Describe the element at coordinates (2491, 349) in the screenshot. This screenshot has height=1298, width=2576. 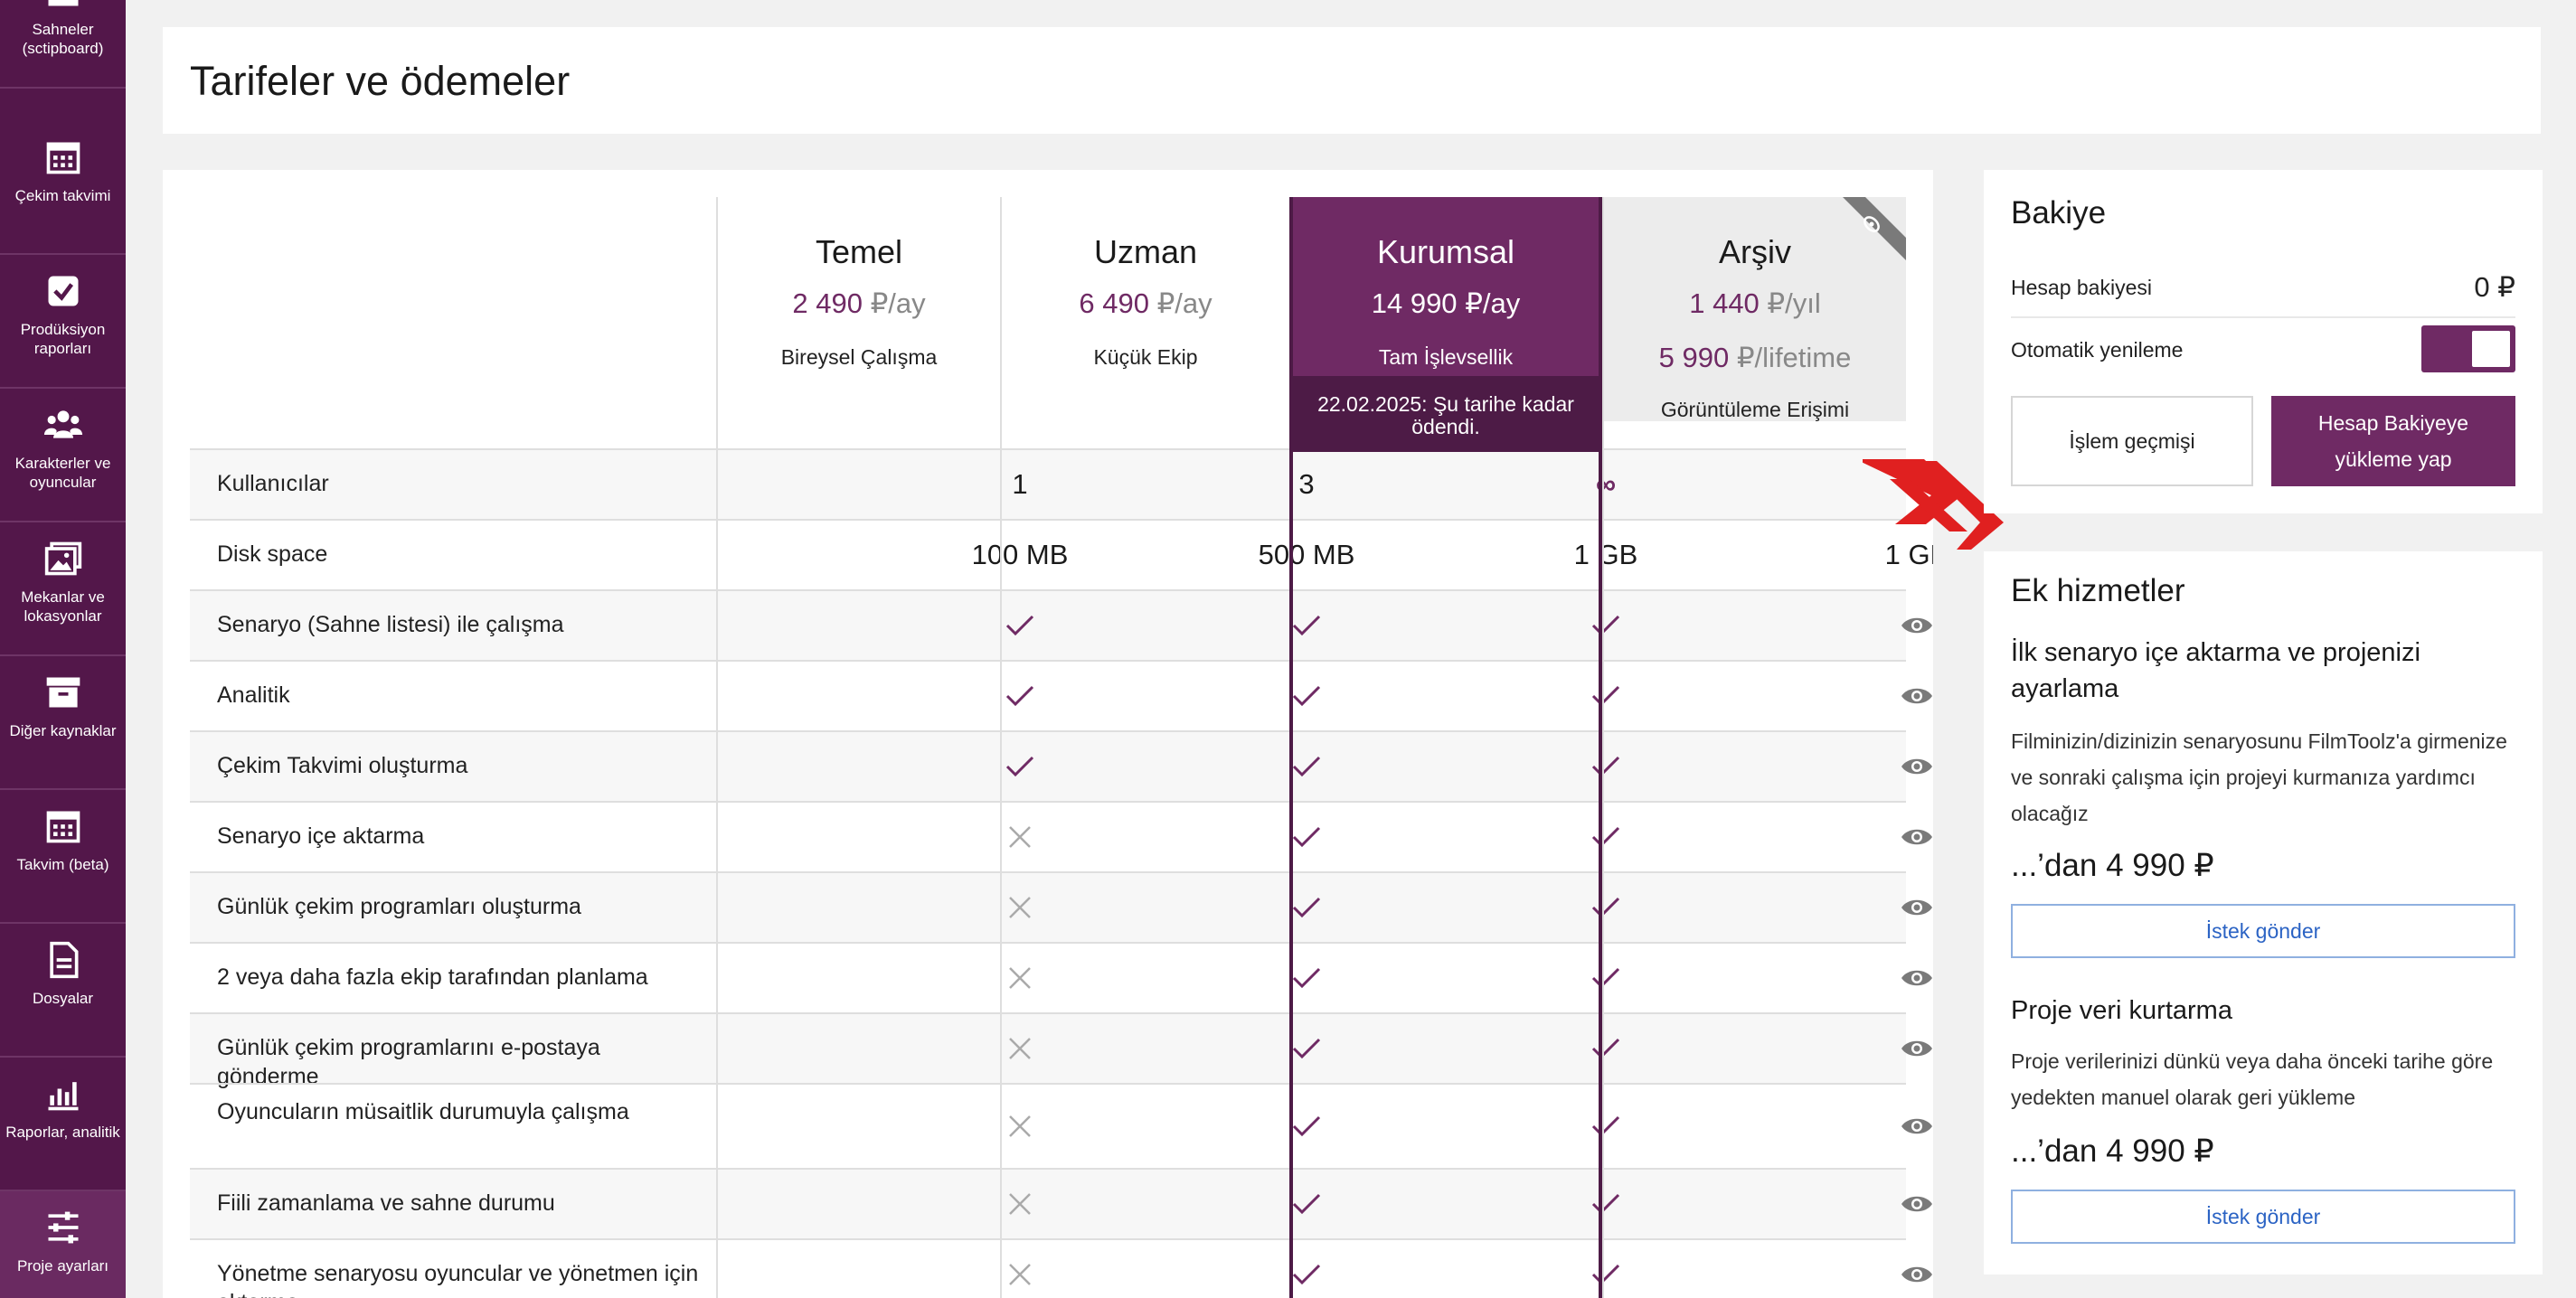
I see `toggle-knob` at that location.